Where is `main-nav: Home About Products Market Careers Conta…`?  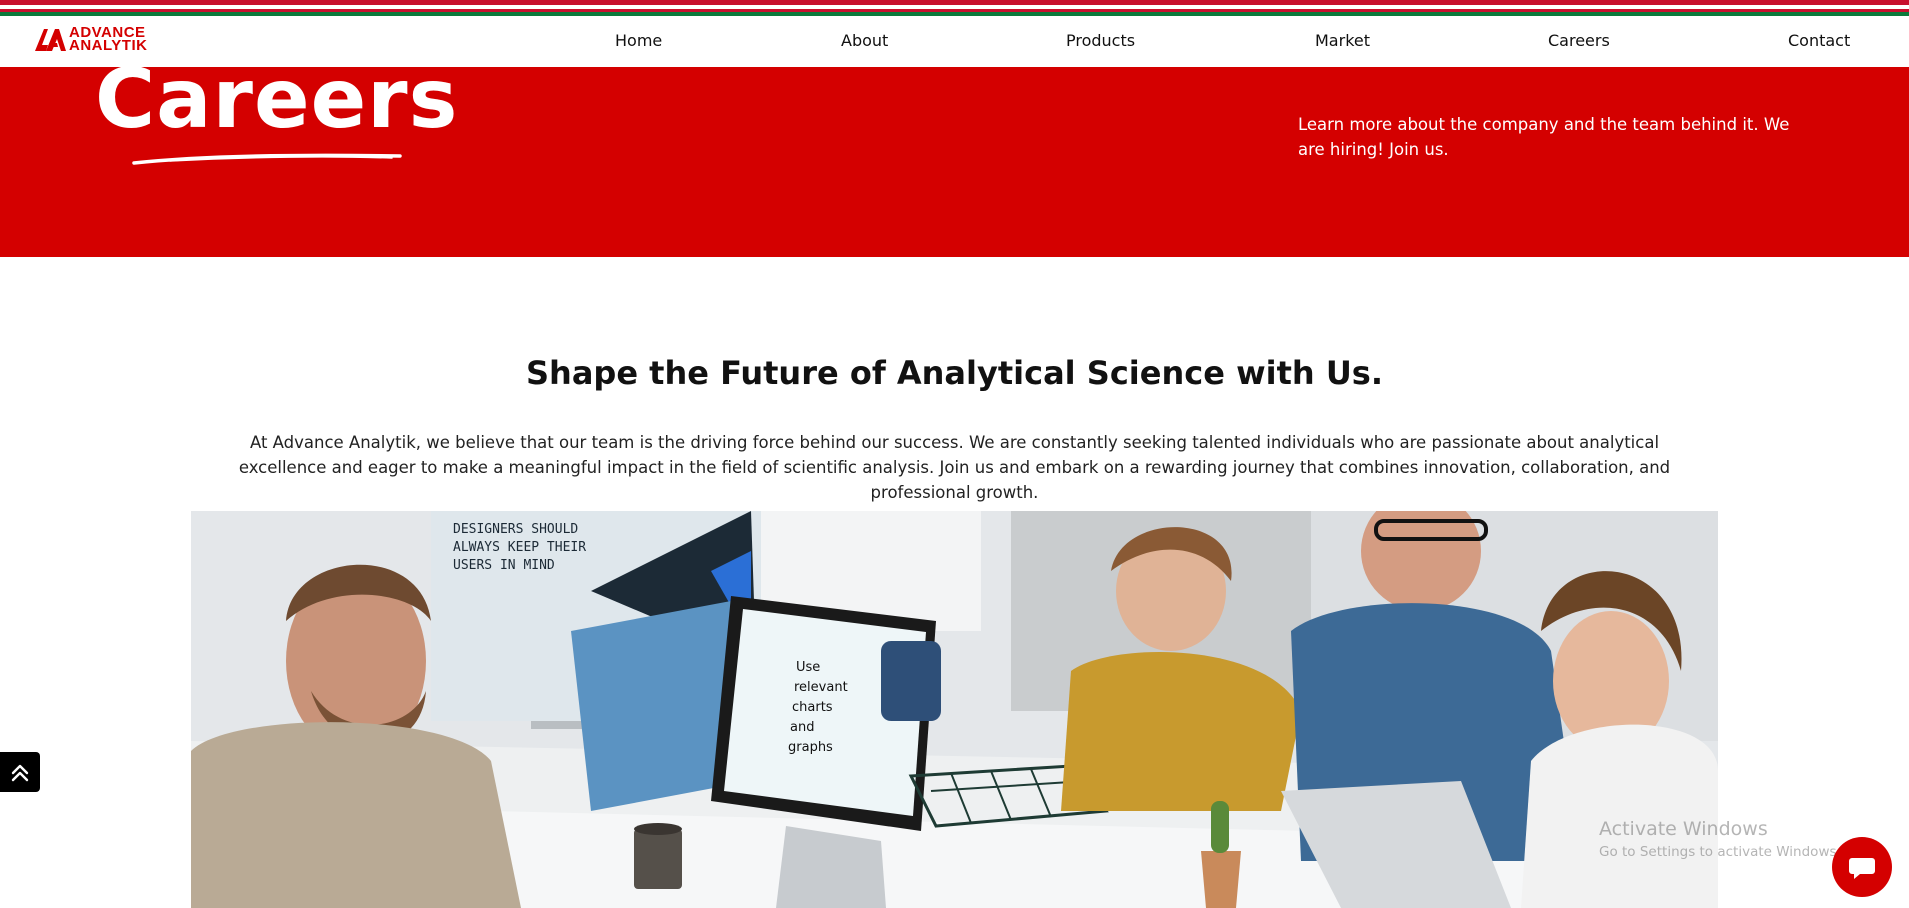
main-nav: Home About Products Market Careers Conta… is located at coordinates (954, 41).